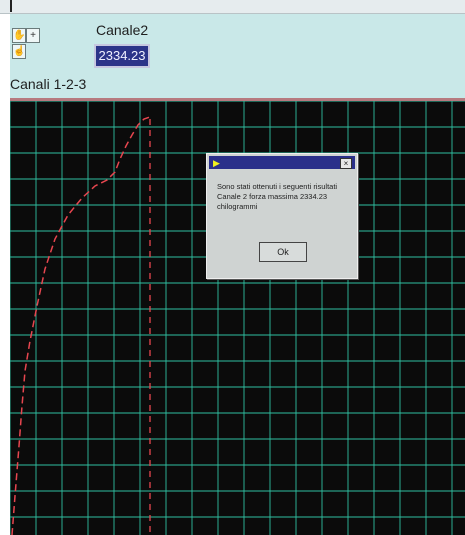 Image resolution: width=465 pixels, height=535 pixels. What do you see at coordinates (11, 6) in the screenshot?
I see `top-bar-marker` at bounding box center [11, 6].